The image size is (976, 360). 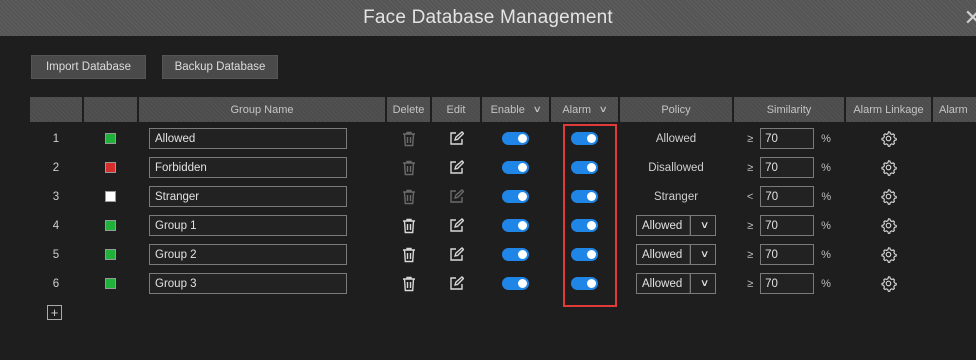 What do you see at coordinates (248, 225) in the screenshot?
I see `group-name-input: Group 1` at bounding box center [248, 225].